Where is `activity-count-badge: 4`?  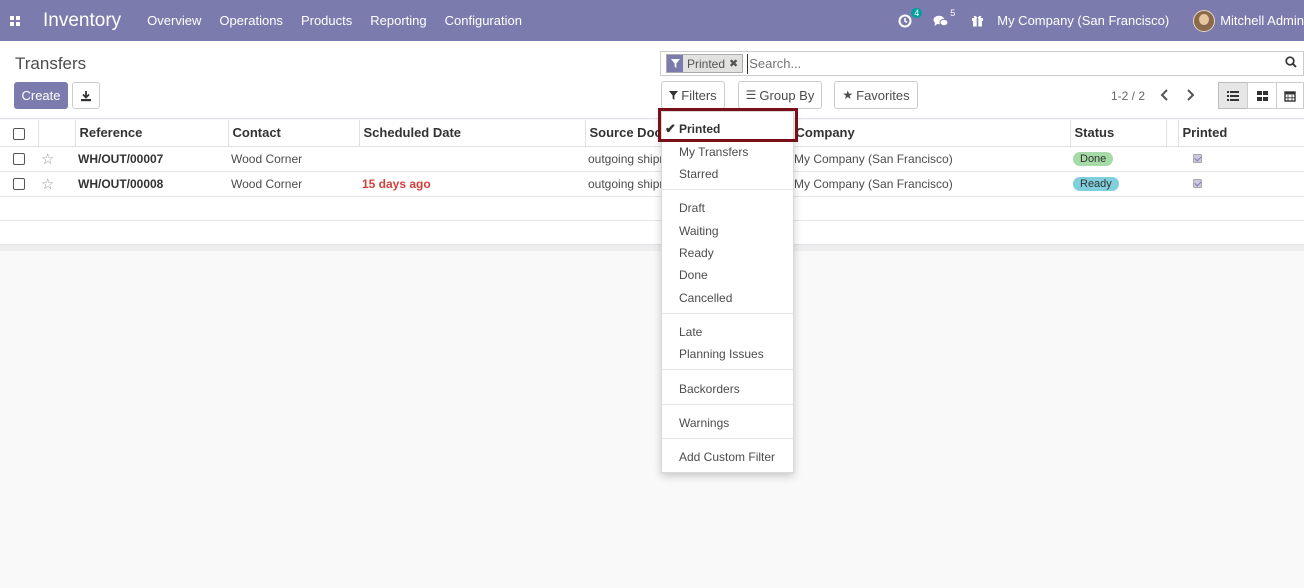 activity-count-badge: 4 is located at coordinates (917, 12).